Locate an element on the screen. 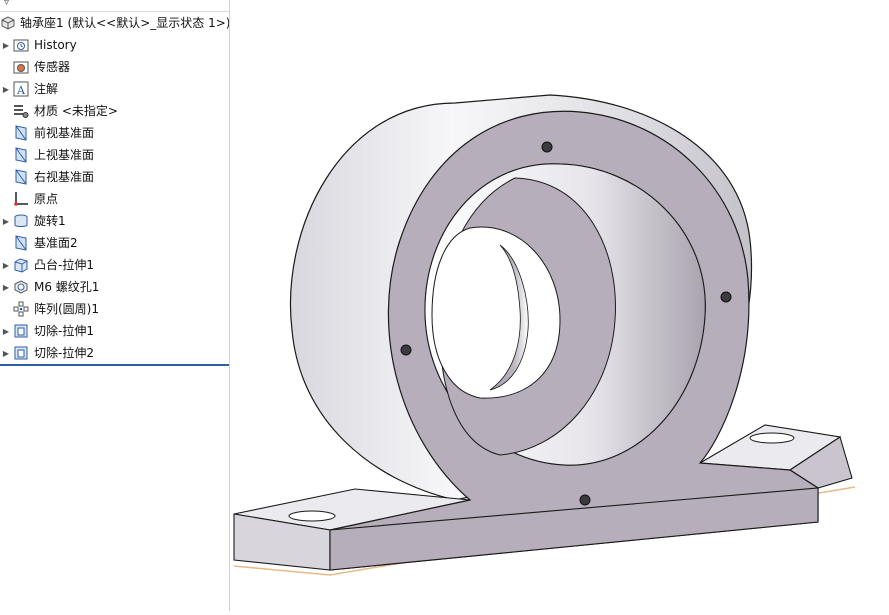 The height and width of the screenshot is (615, 889). sensor-folder-icon is located at coordinates (21, 67).